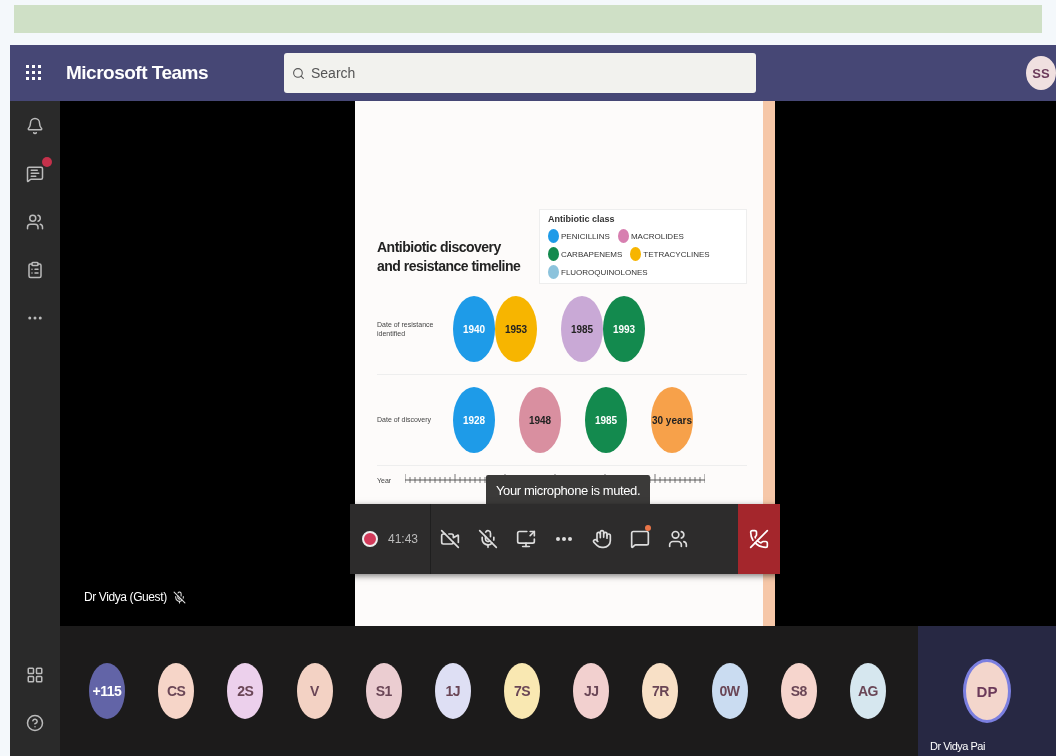 The image size is (1056, 756). Describe the element at coordinates (678, 539) in the screenshot. I see `people-icon` at that location.